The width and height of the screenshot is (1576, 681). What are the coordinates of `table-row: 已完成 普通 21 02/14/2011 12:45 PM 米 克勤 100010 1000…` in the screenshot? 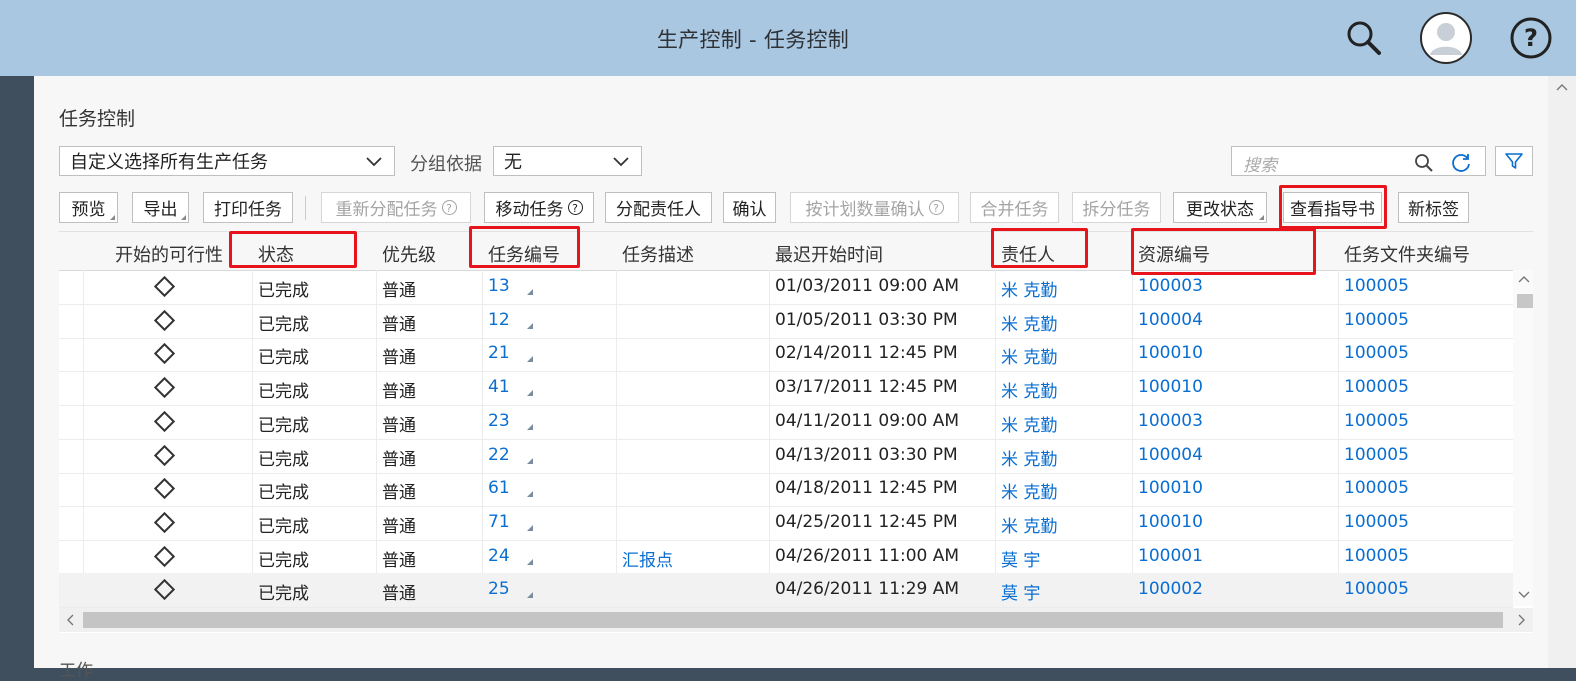 It's located at (786, 355).